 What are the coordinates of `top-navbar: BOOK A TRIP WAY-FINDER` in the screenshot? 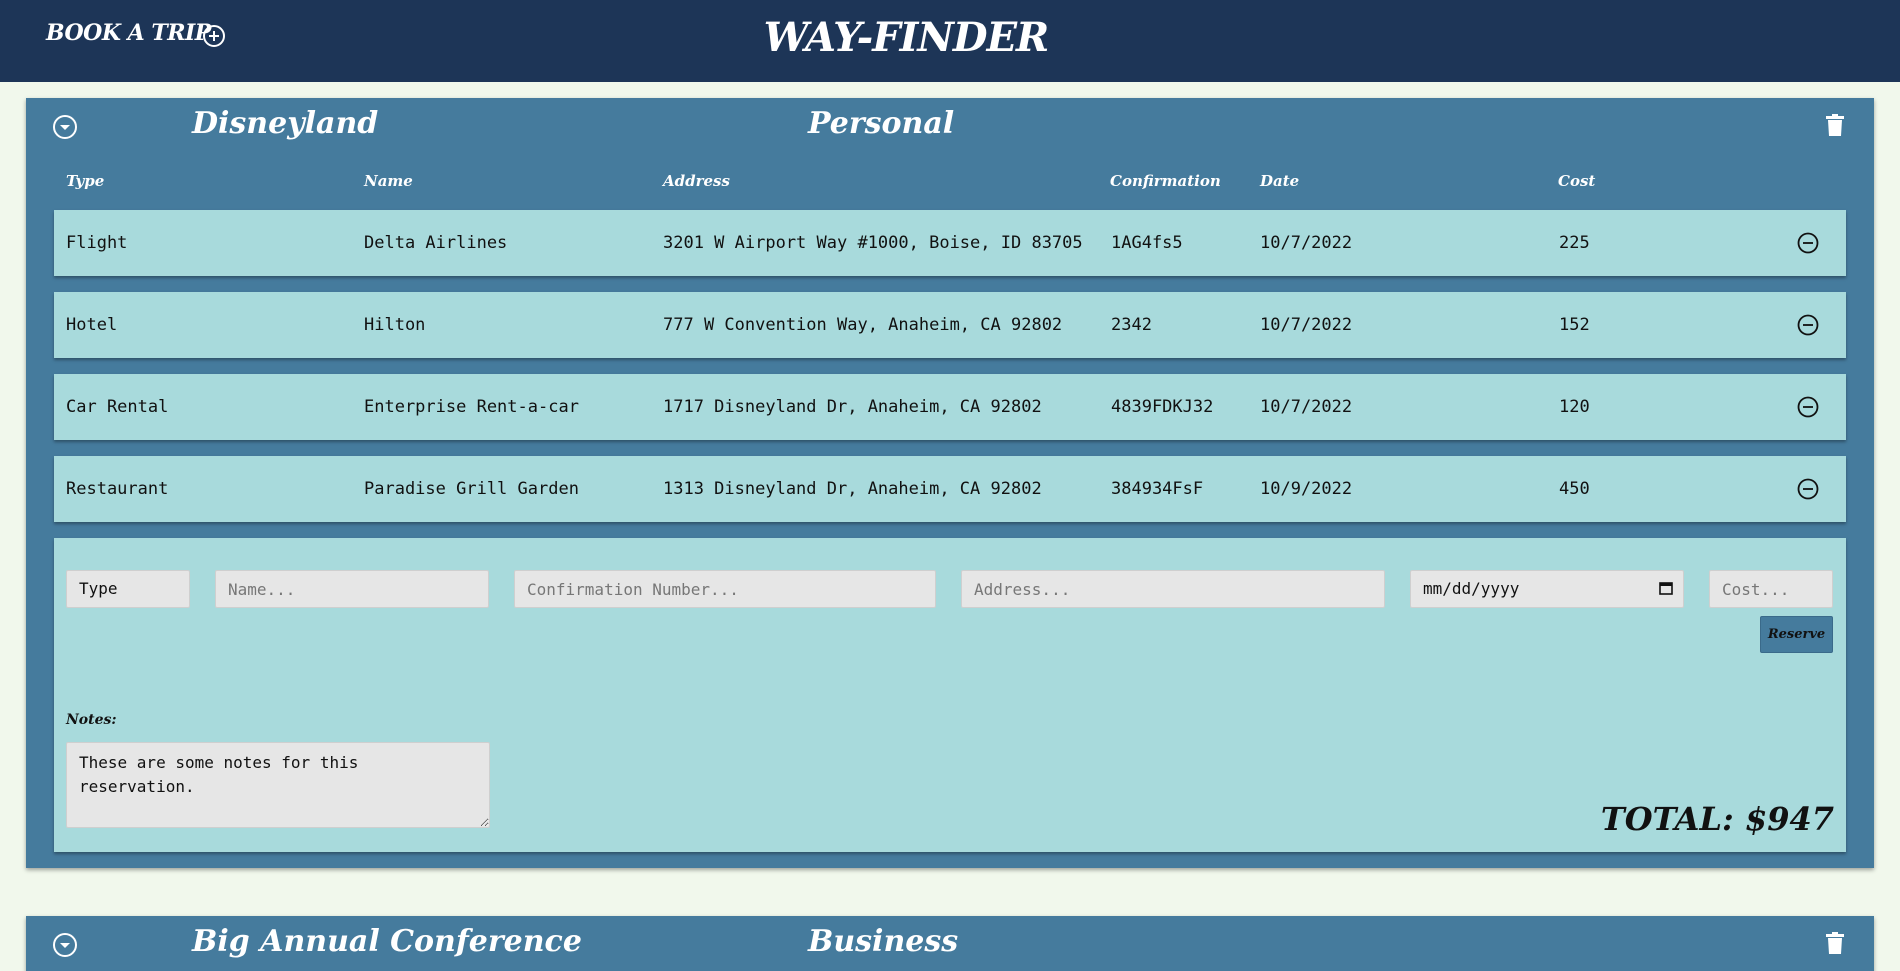 It's located at (950, 41).